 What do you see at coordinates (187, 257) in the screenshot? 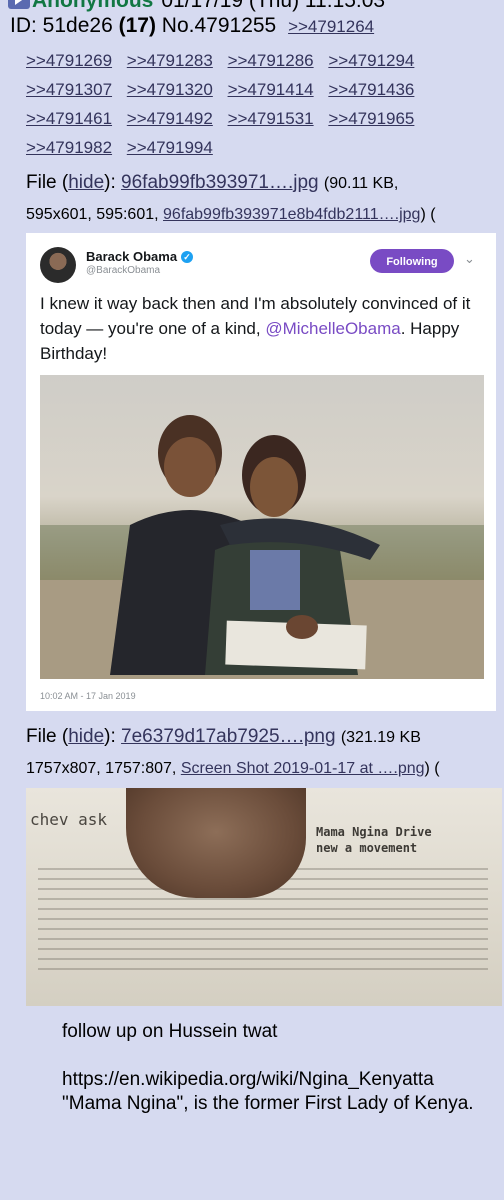
I see `verified-icon: ✓` at bounding box center [187, 257].